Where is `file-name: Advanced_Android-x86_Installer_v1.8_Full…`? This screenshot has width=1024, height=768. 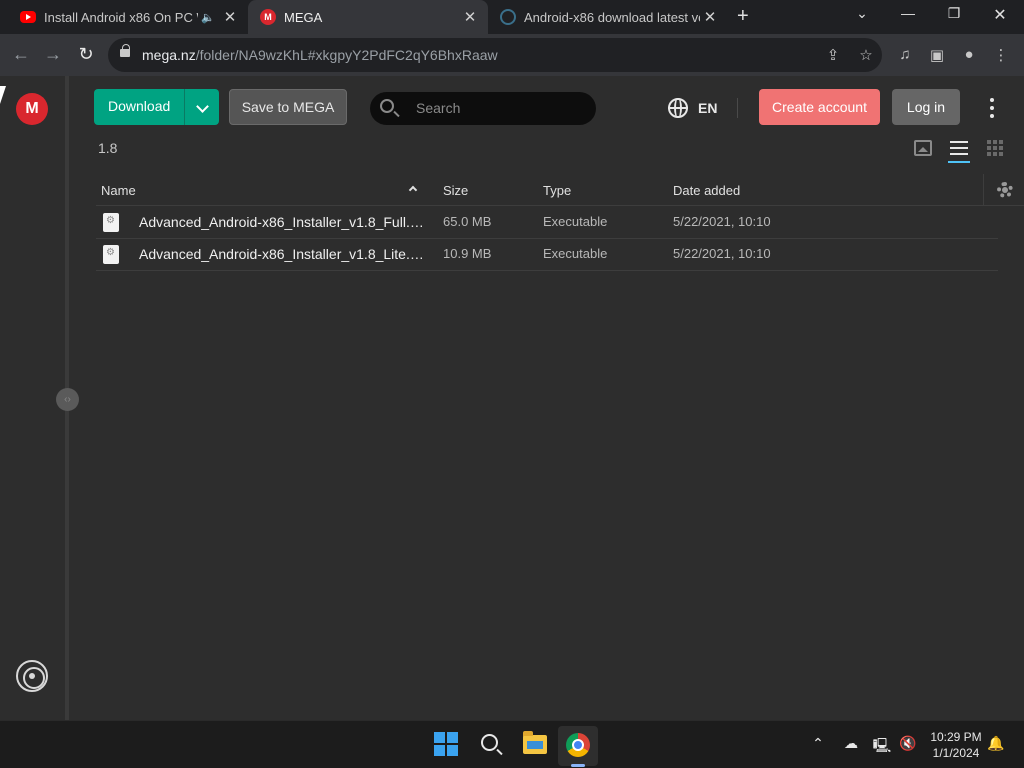
file-name: Advanced_Android-x86_Installer_v1.8_Full… is located at coordinates (284, 222).